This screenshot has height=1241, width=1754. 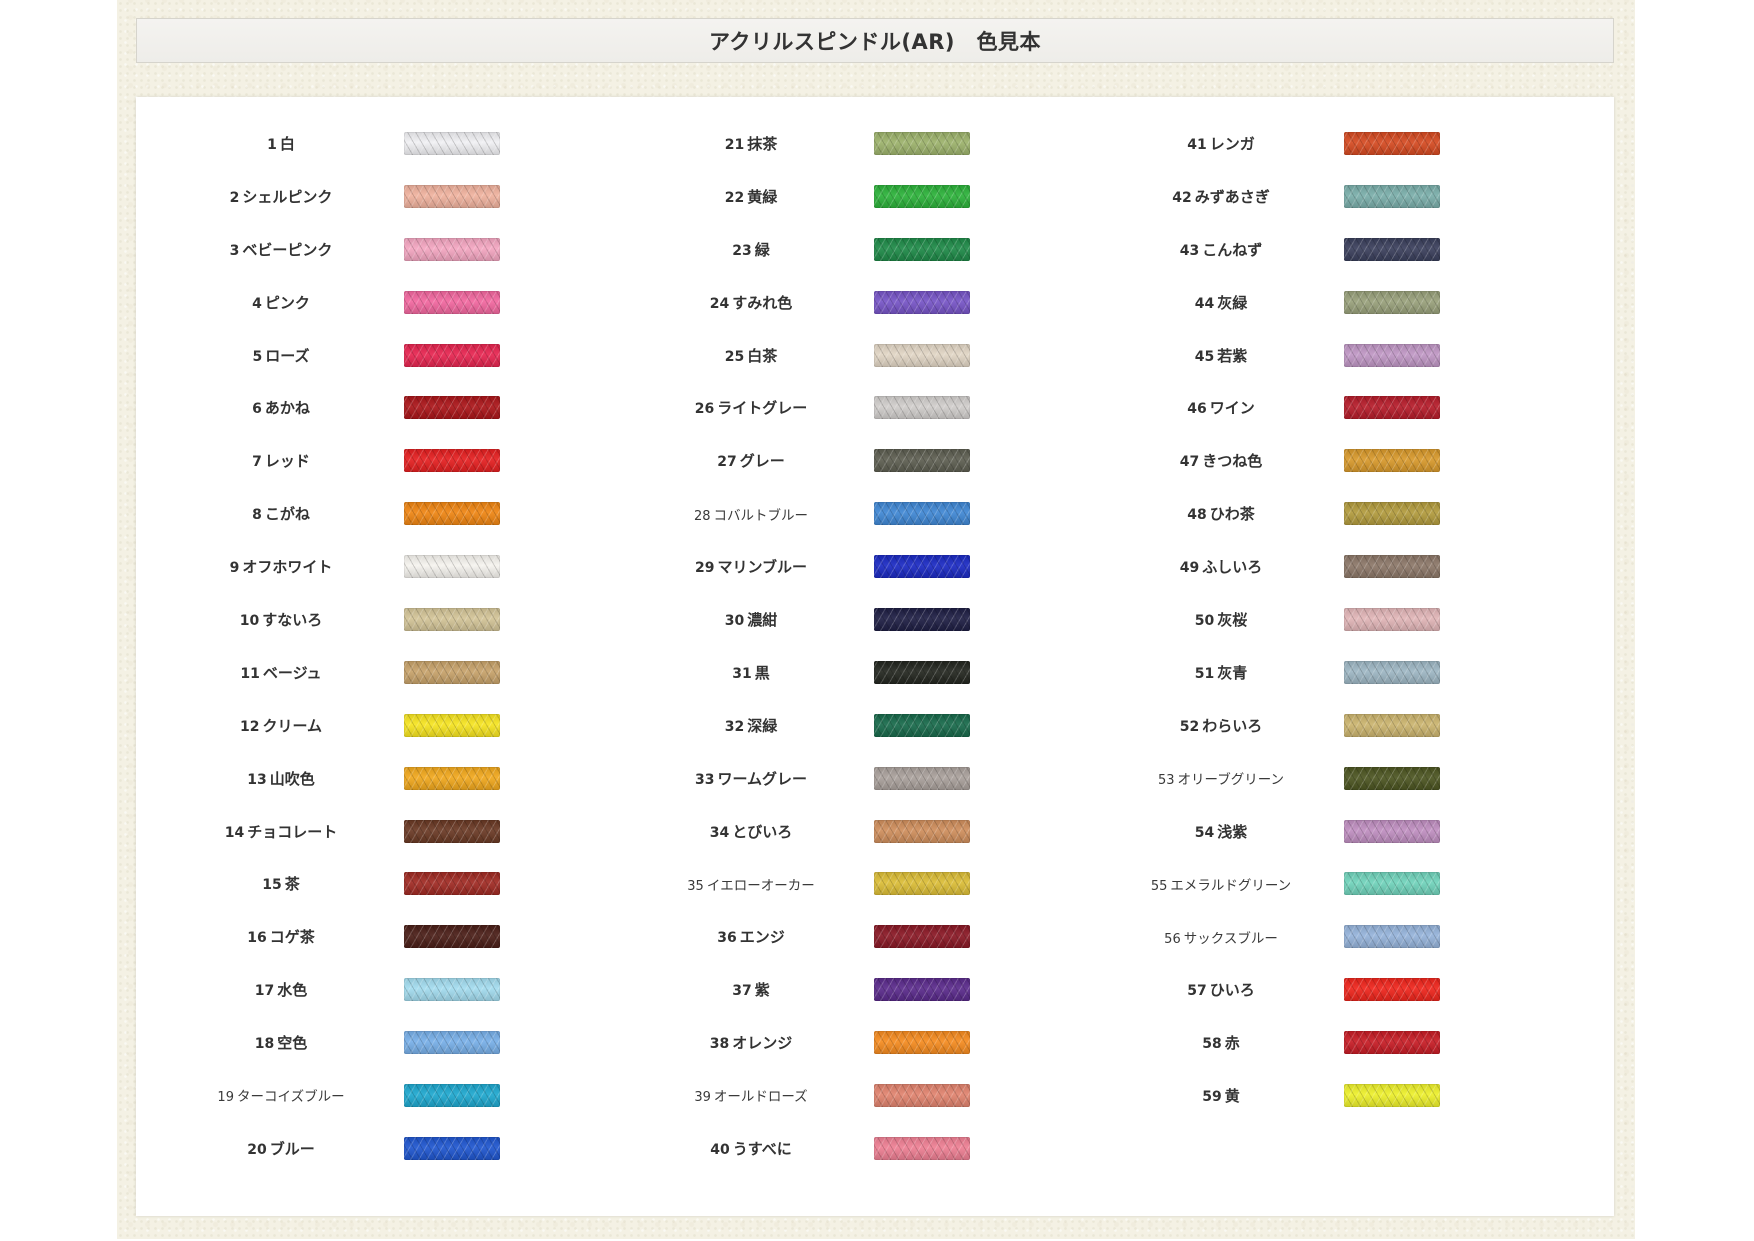 I want to click on color-number: 7, so click(x=257, y=462).